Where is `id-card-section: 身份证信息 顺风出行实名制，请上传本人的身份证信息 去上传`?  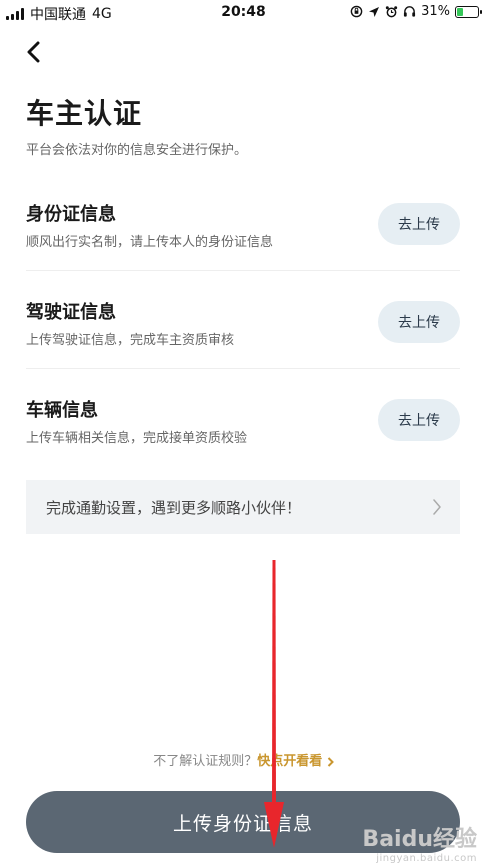
id-card-section: 身份证信息 顺风出行实名制，请上传本人的身份证信息 去上传 is located at coordinates (243, 221).